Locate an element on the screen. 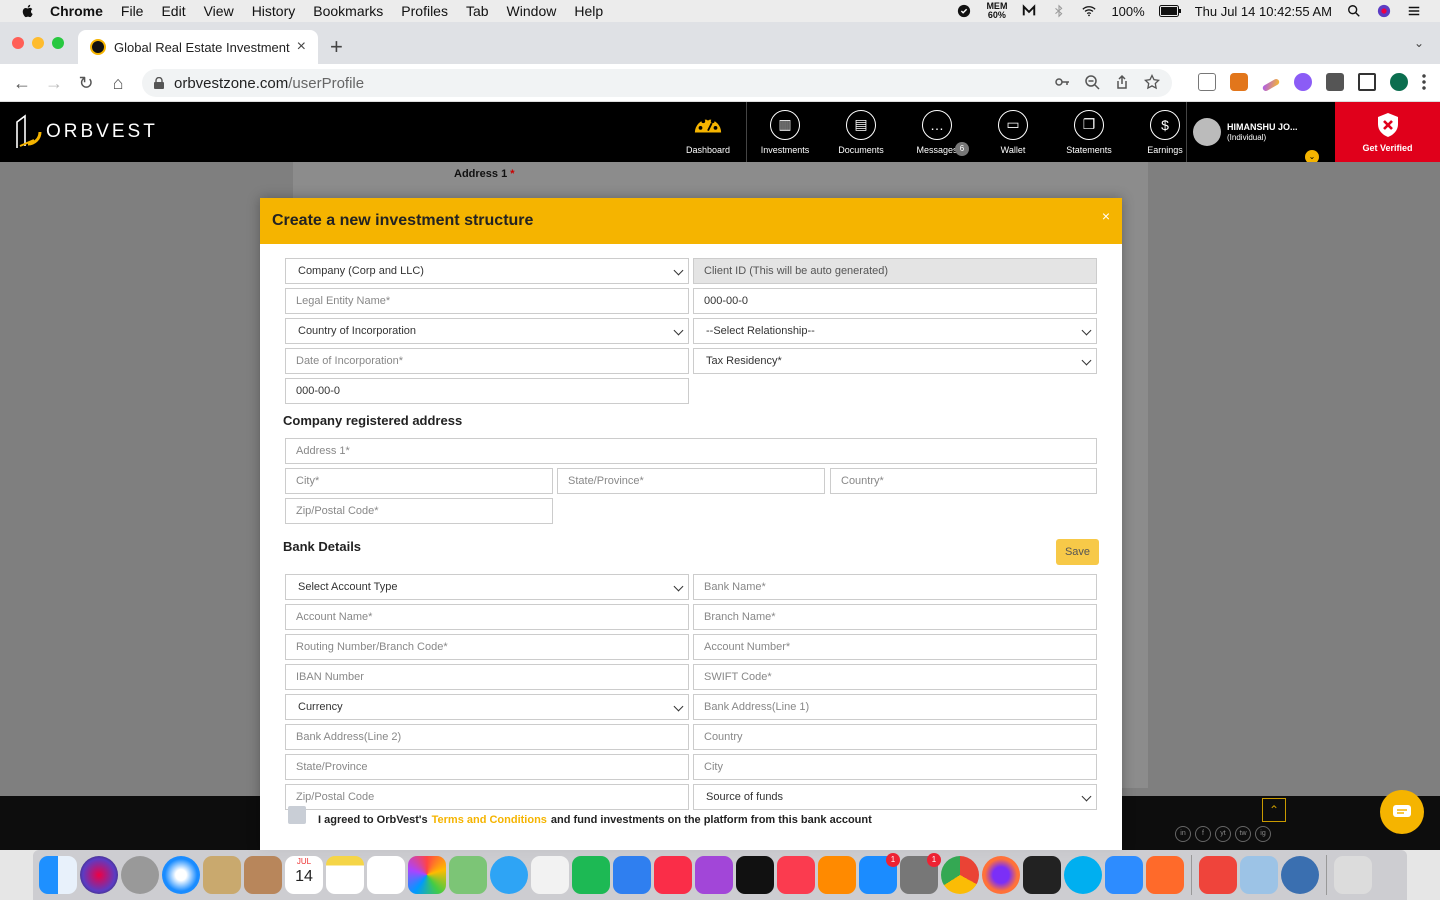  relationship-select: --Select Relationship-- is located at coordinates (895, 331).